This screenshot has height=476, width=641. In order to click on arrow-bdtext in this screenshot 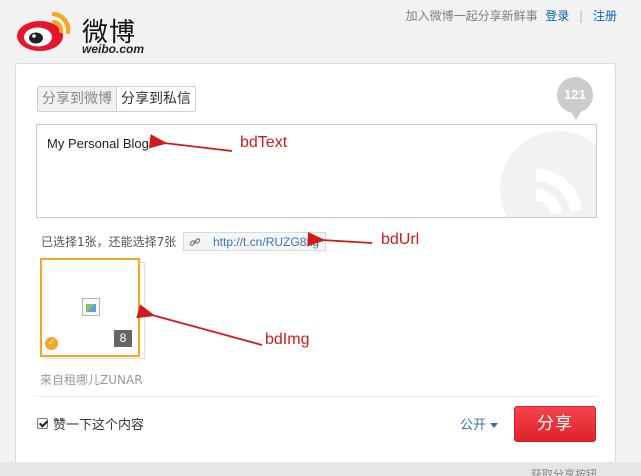, I will do `click(190, 143)`.